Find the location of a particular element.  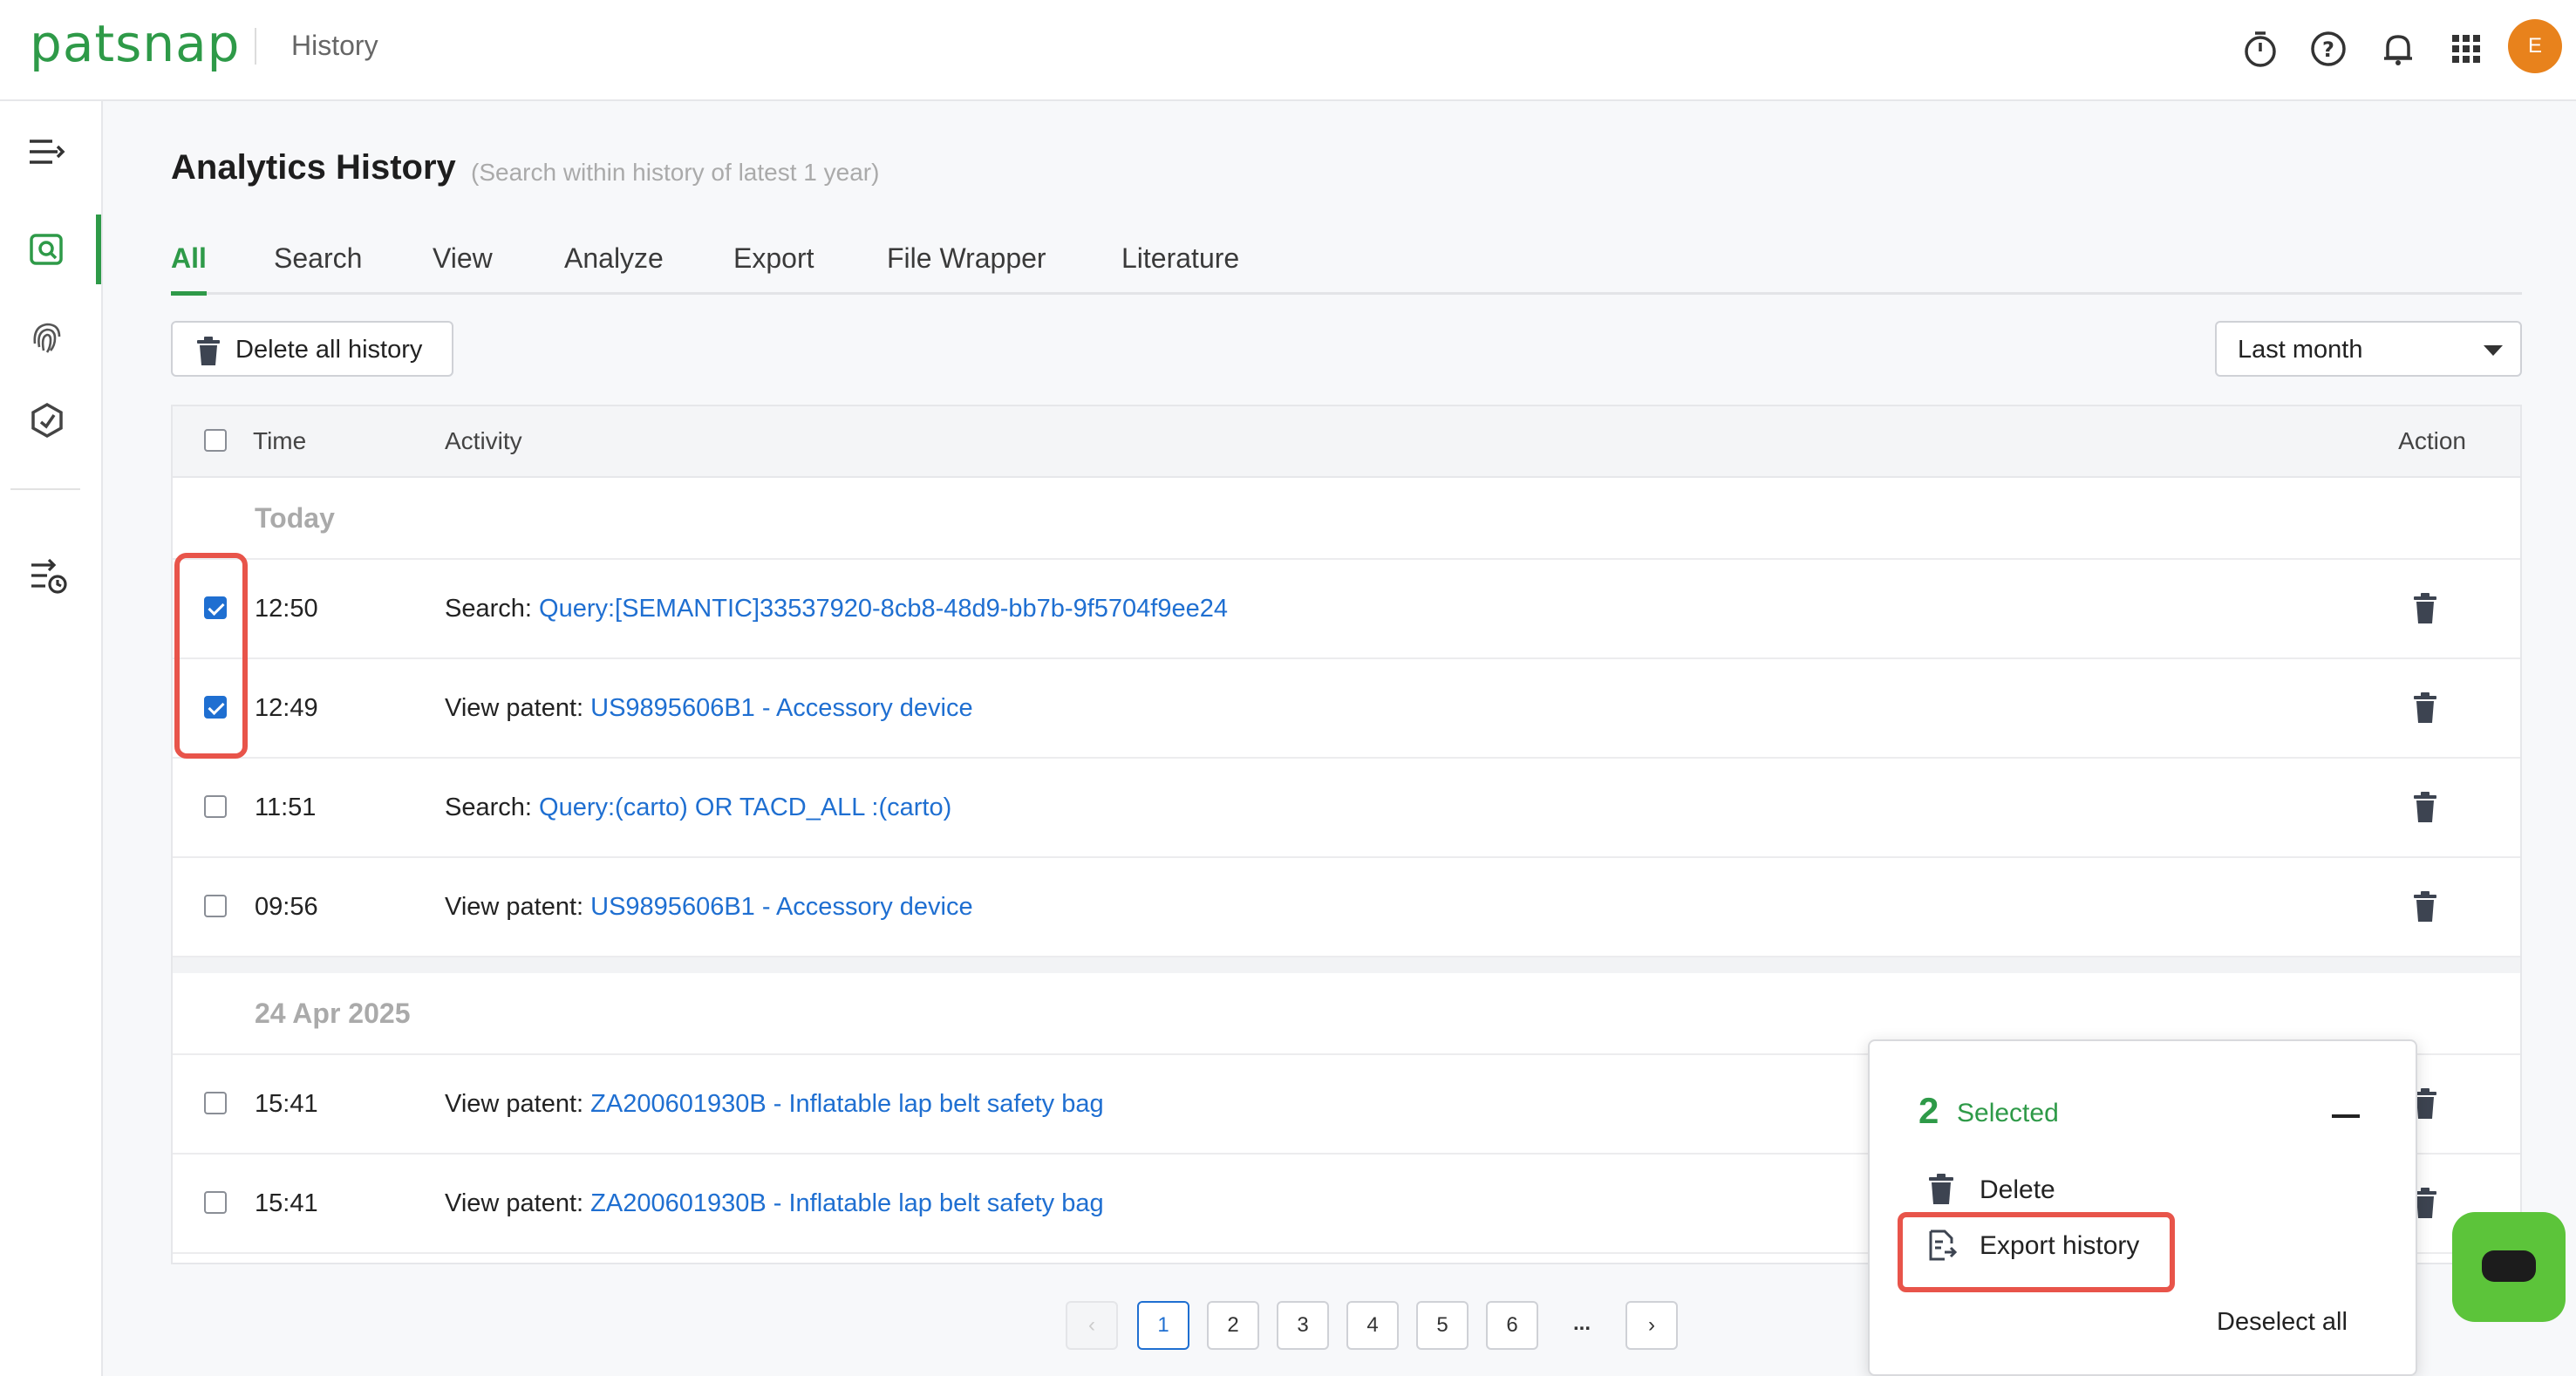

header-action: Action is located at coordinates (2432, 441).